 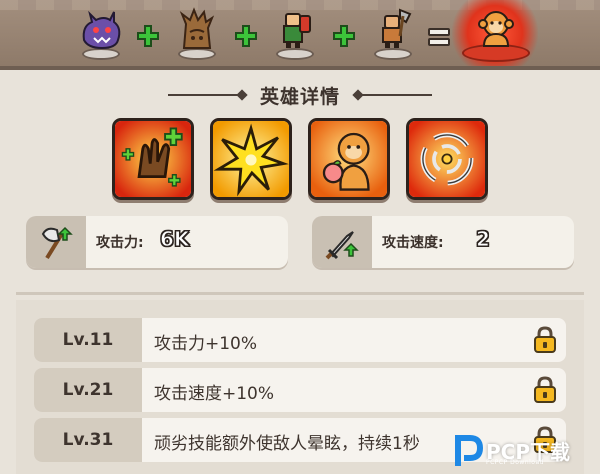 What do you see at coordinates (120, 243) in the screenshot?
I see `attack-label: 攻击力:` at bounding box center [120, 243].